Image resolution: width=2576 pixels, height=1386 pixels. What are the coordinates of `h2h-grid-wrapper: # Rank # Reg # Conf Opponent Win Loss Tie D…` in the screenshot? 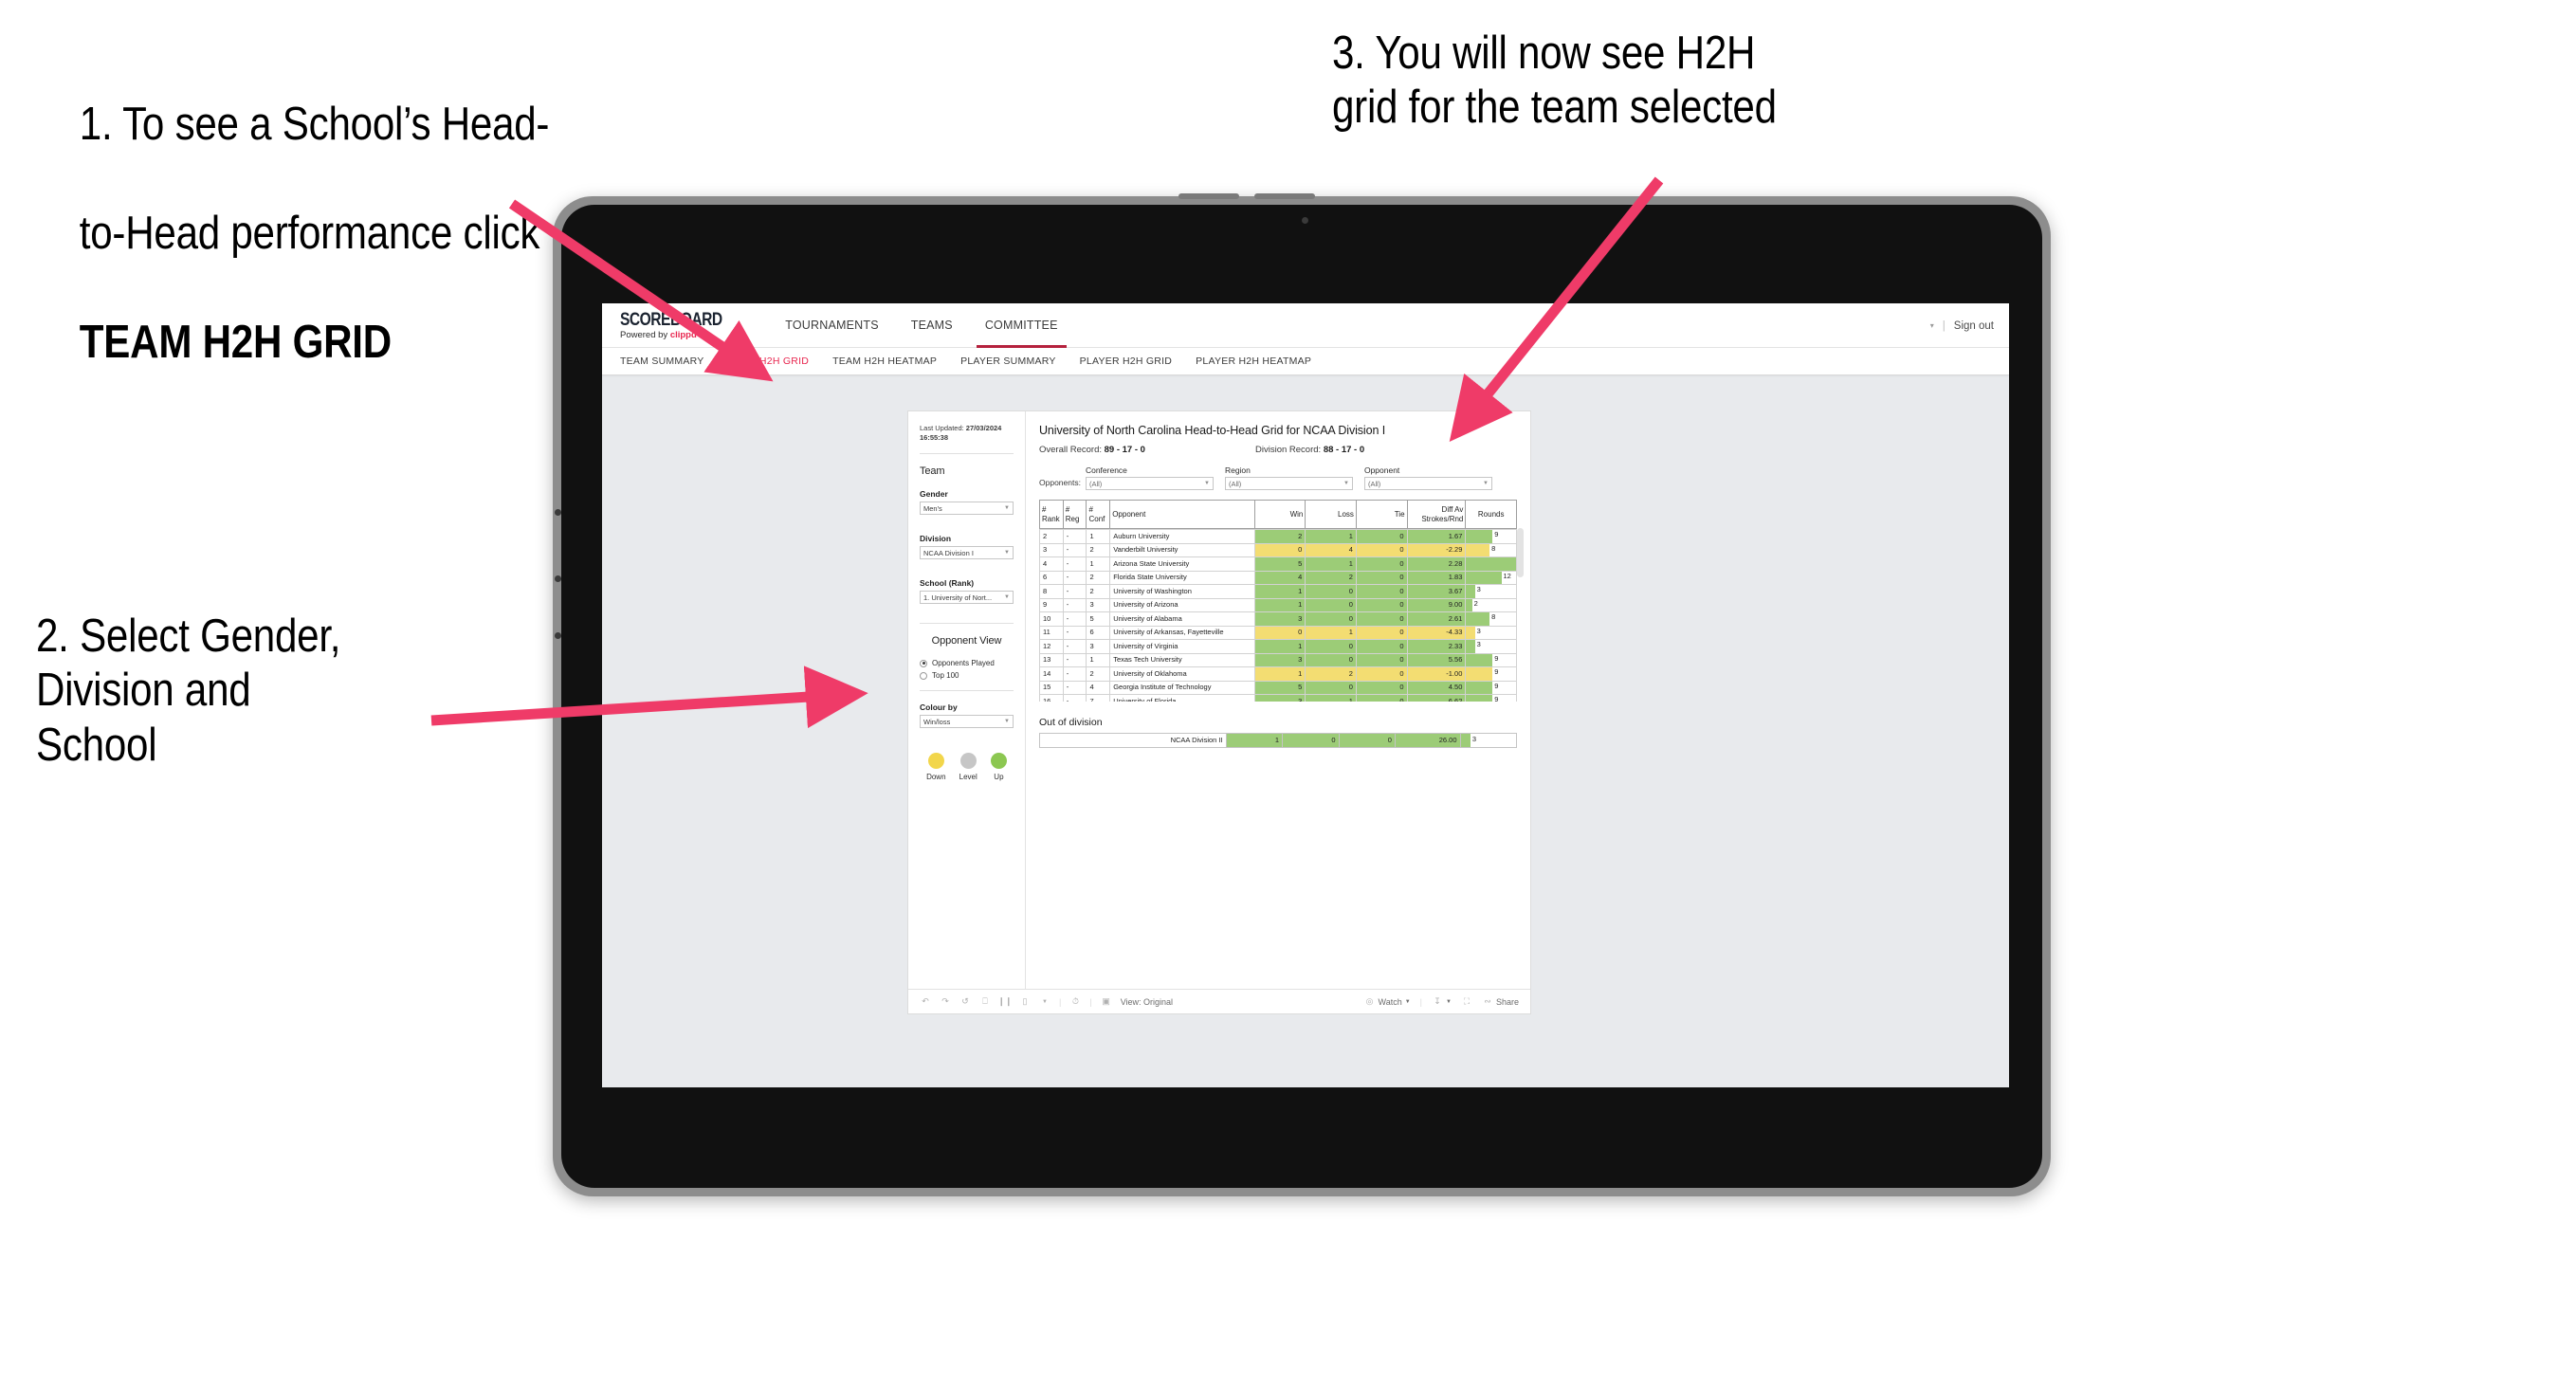 It's located at (1281, 601).